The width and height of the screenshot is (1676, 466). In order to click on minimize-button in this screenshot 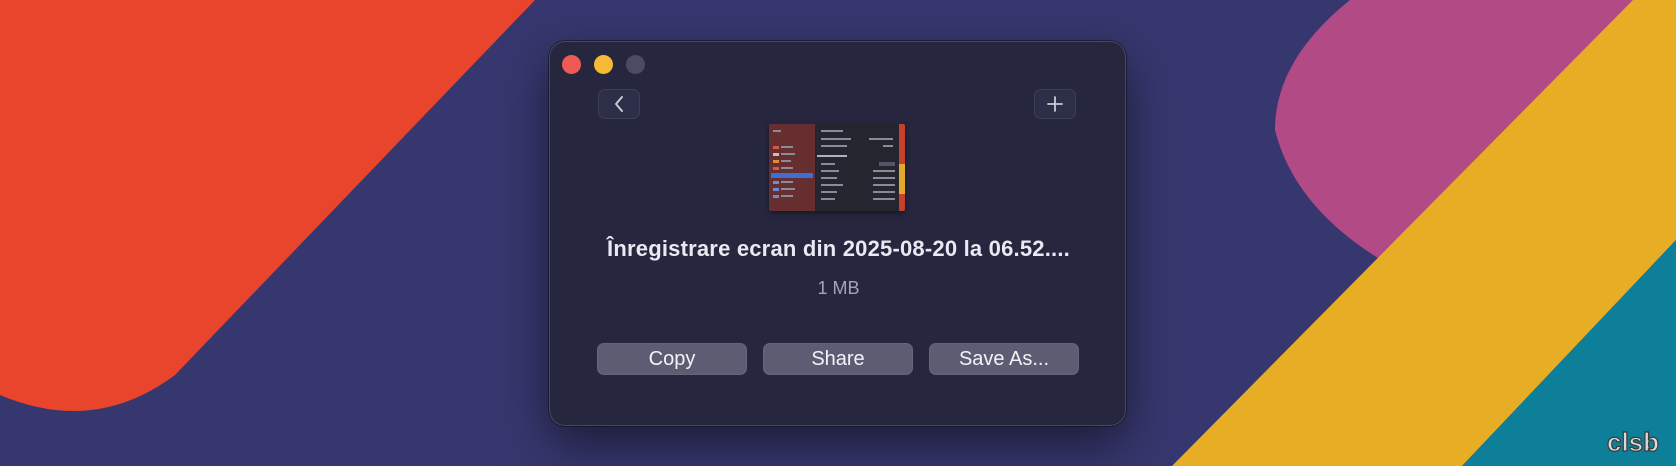, I will do `click(603, 64)`.